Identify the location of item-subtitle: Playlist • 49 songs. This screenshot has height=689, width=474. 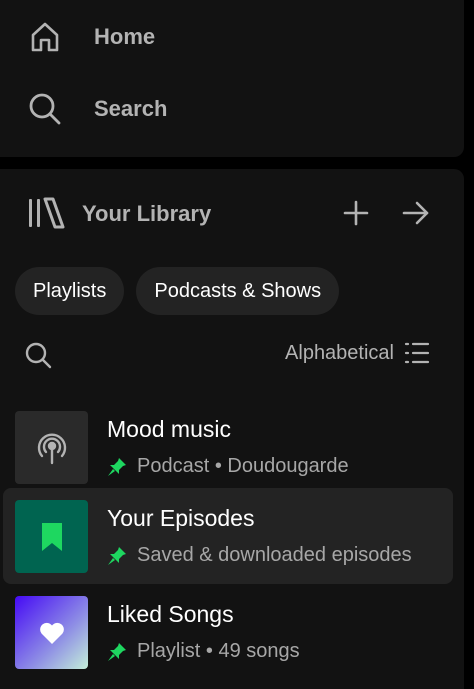
(203, 651).